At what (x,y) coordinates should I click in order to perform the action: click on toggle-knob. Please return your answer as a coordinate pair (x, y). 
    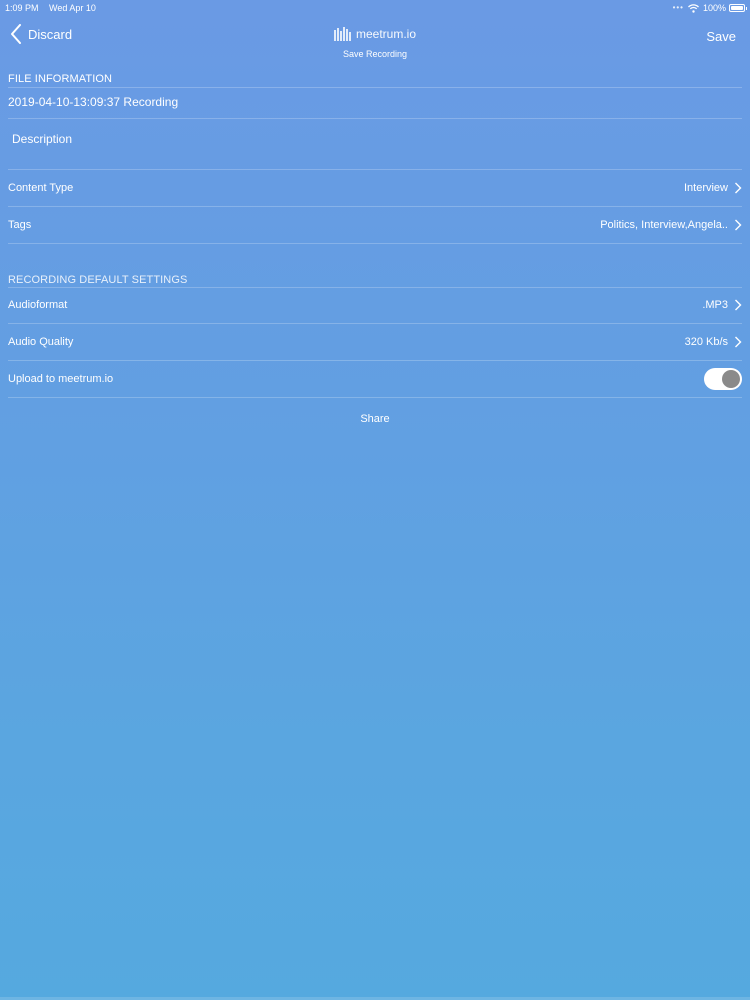
    Looking at the image, I should click on (731, 379).